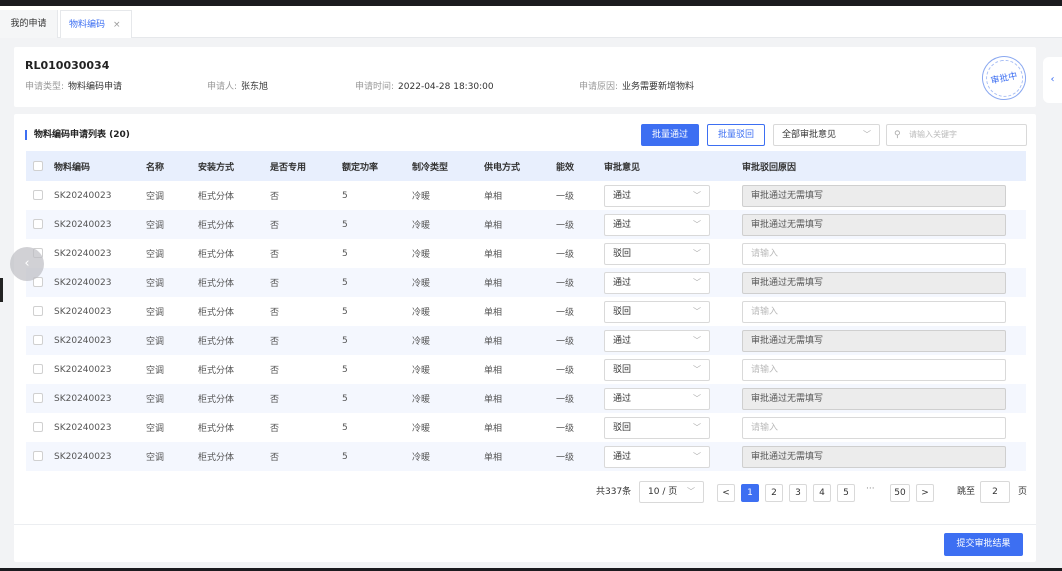 The width and height of the screenshot is (1062, 571). I want to click on prev-page-button: <, so click(726, 493).